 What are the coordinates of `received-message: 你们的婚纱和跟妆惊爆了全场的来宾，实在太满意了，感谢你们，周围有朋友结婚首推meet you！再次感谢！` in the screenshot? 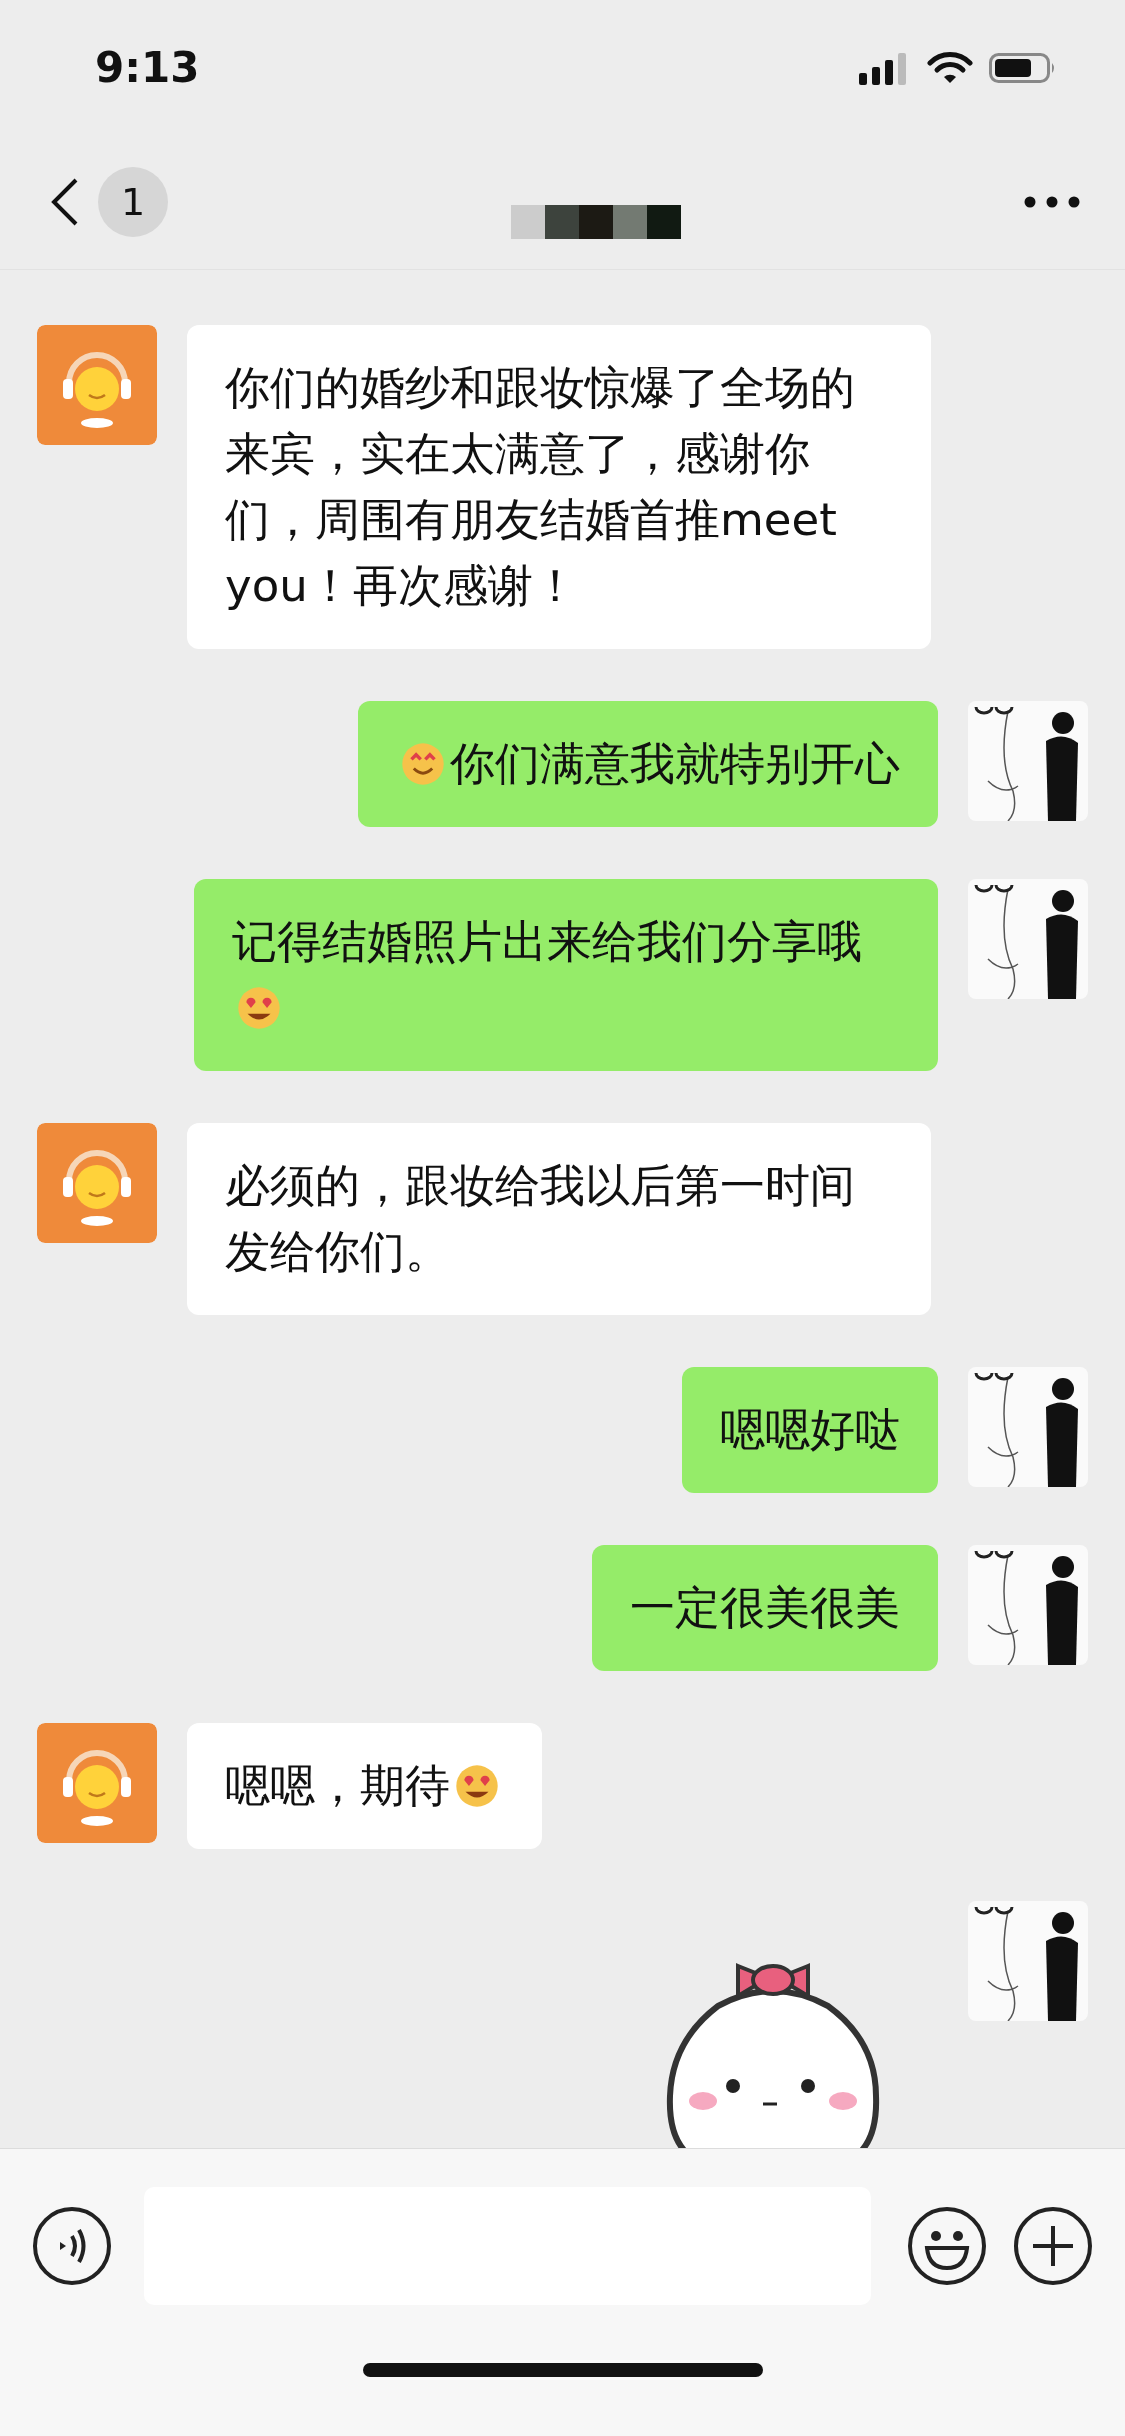 It's located at (559, 487).